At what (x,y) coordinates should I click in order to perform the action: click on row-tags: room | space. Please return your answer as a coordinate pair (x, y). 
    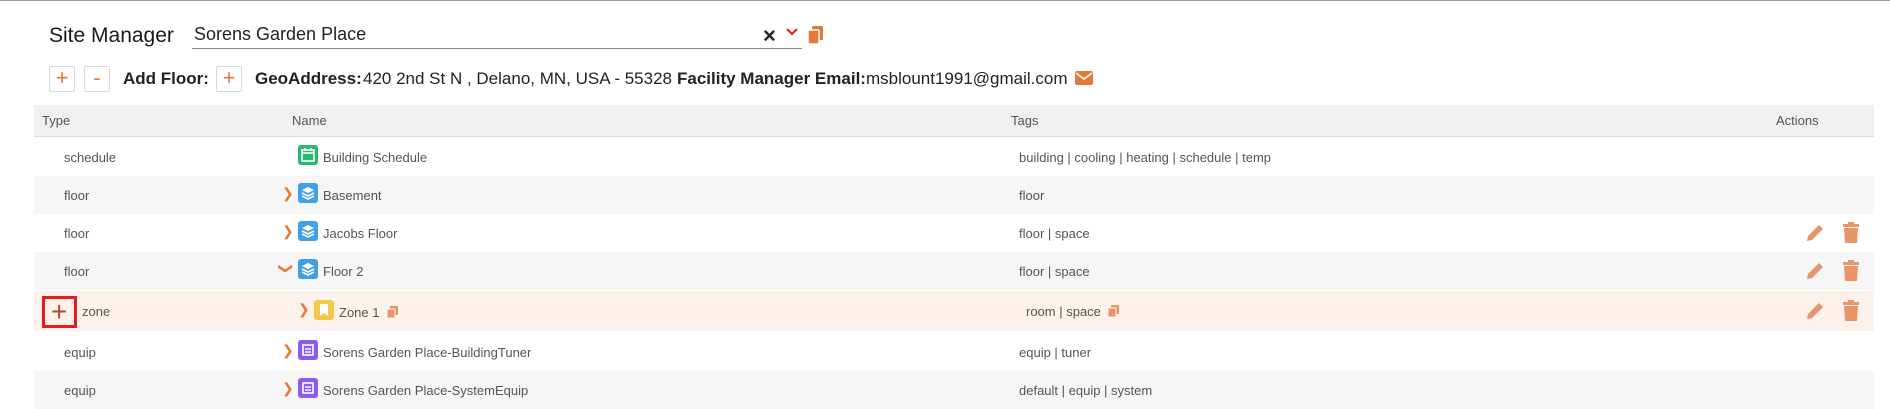
    Looking at the image, I should click on (1063, 311).